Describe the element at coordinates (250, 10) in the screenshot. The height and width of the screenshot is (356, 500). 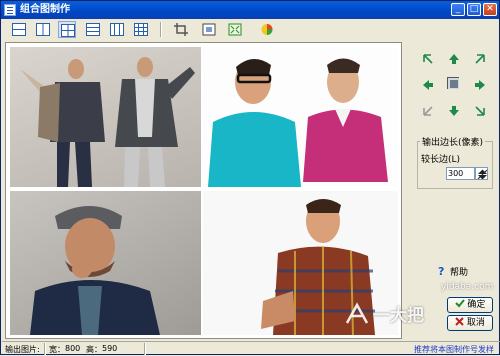
I see `title-bar: 组合图制作 _ □ ✕` at that location.